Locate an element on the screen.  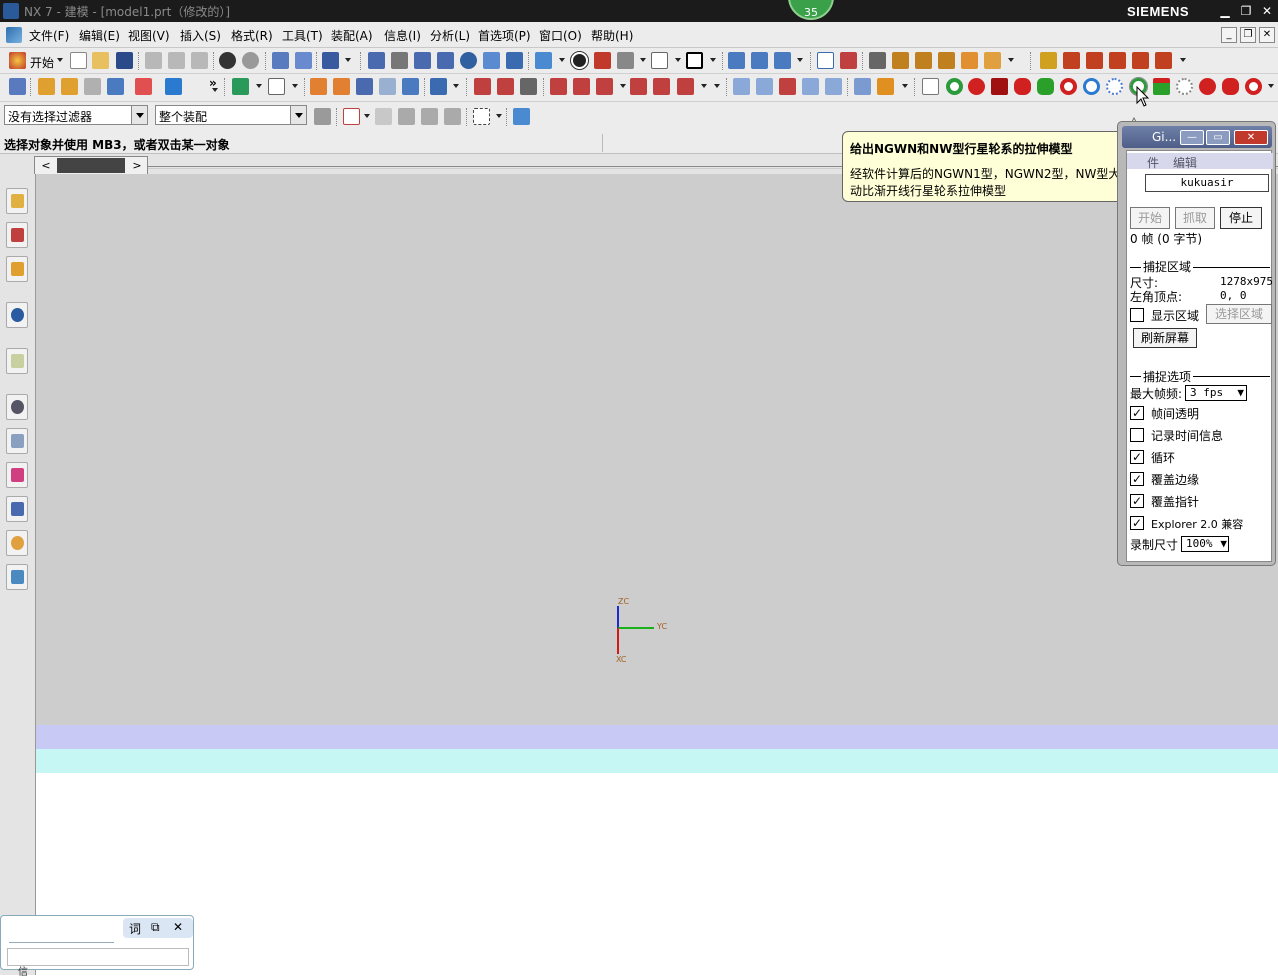
edge-blend-icon is located at coordinates (318, 86).